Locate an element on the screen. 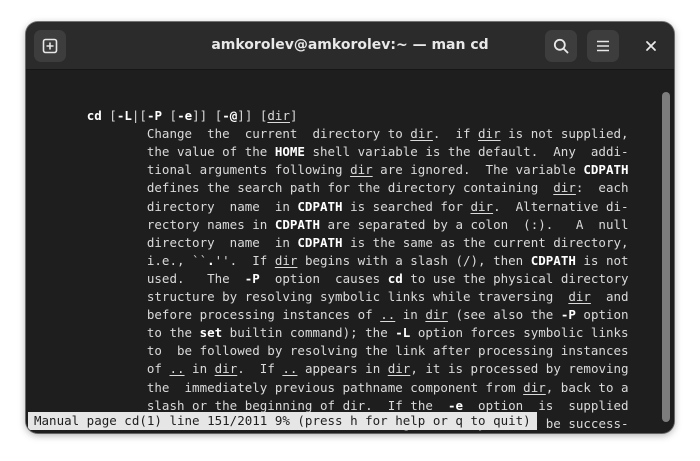  text-segment: Change the current directory to is located at coordinates (222, 134).